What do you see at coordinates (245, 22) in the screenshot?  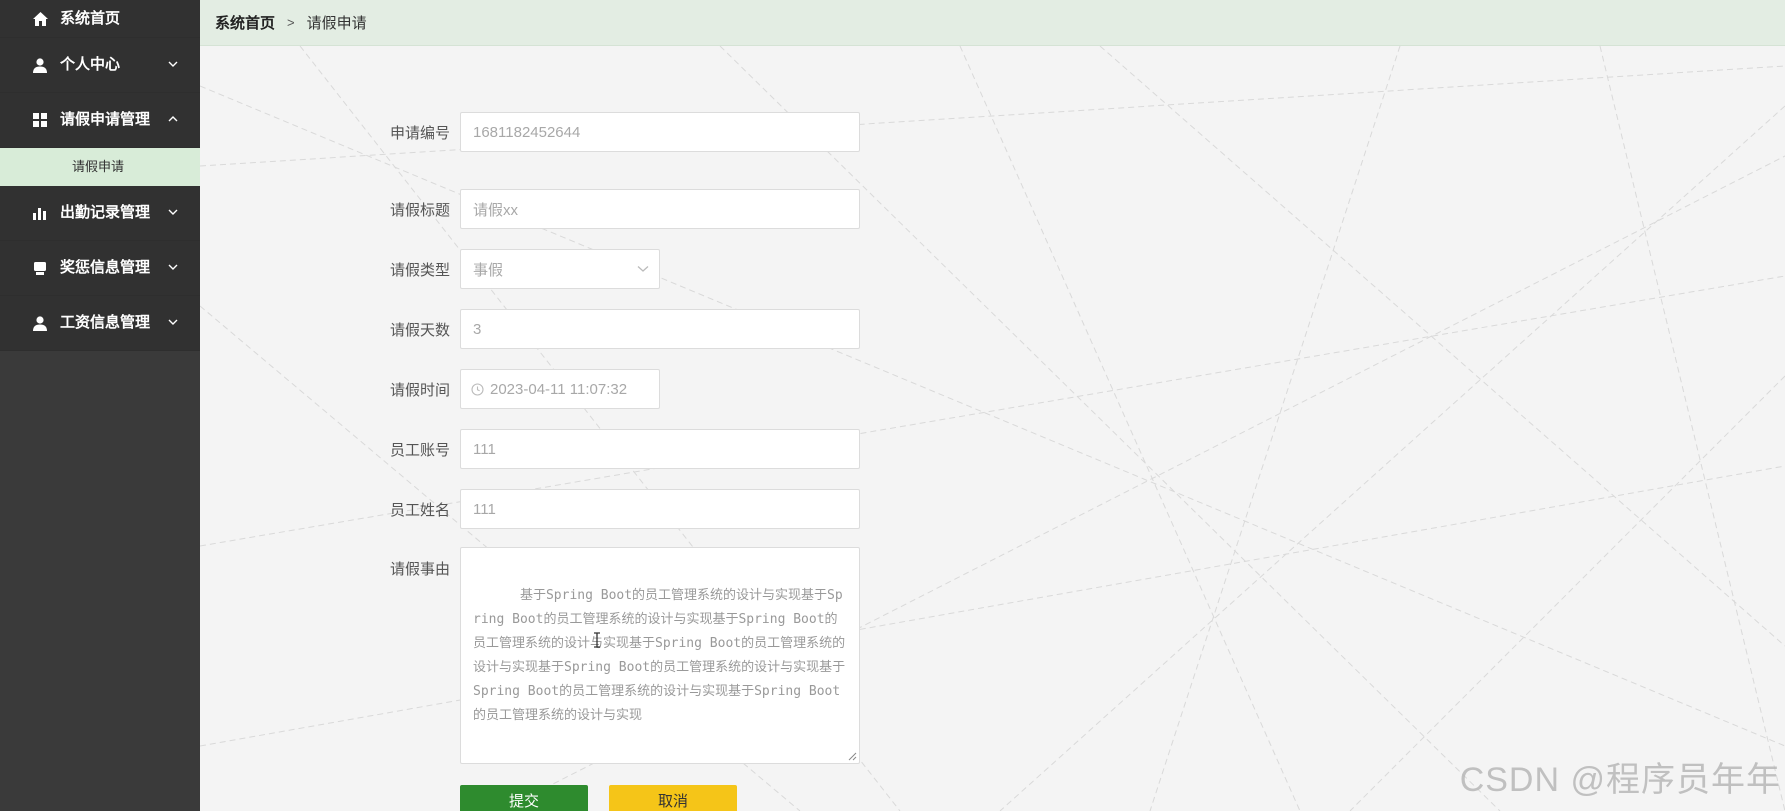 I see `breadcrumb-home: 系统首页` at bounding box center [245, 22].